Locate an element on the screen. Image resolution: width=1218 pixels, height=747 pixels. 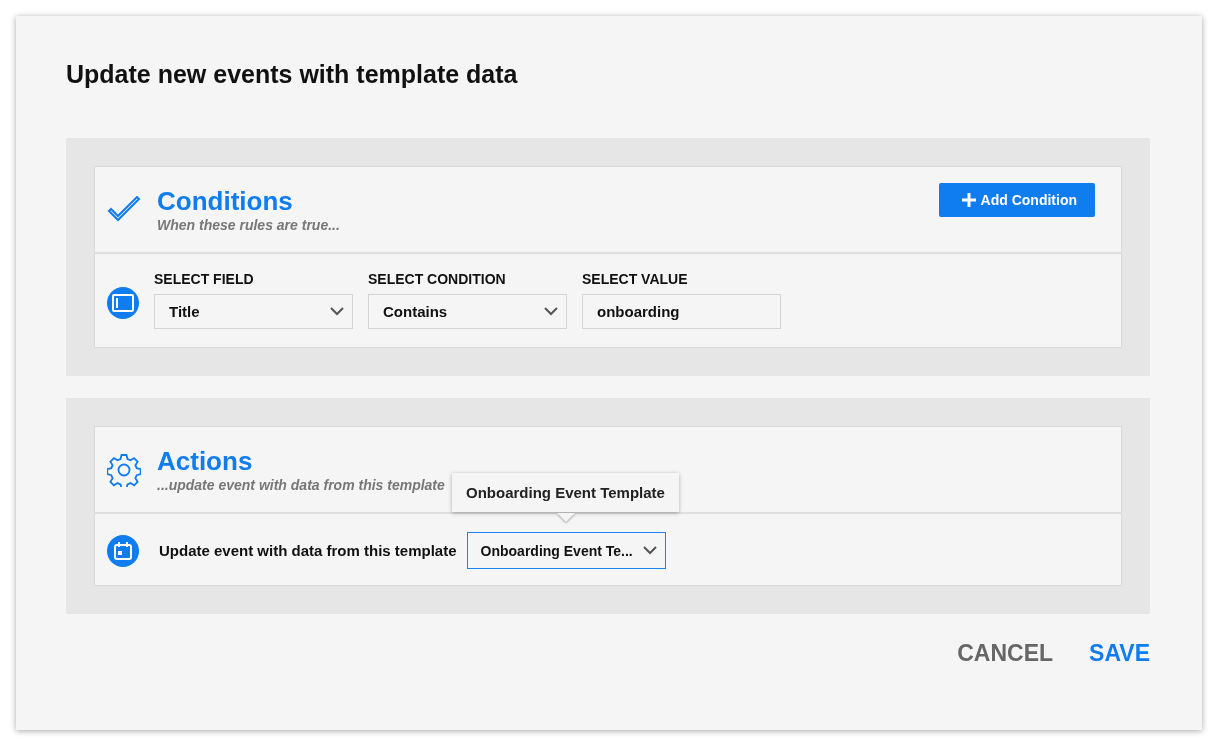
select-dropdown: Title is located at coordinates (253, 311).